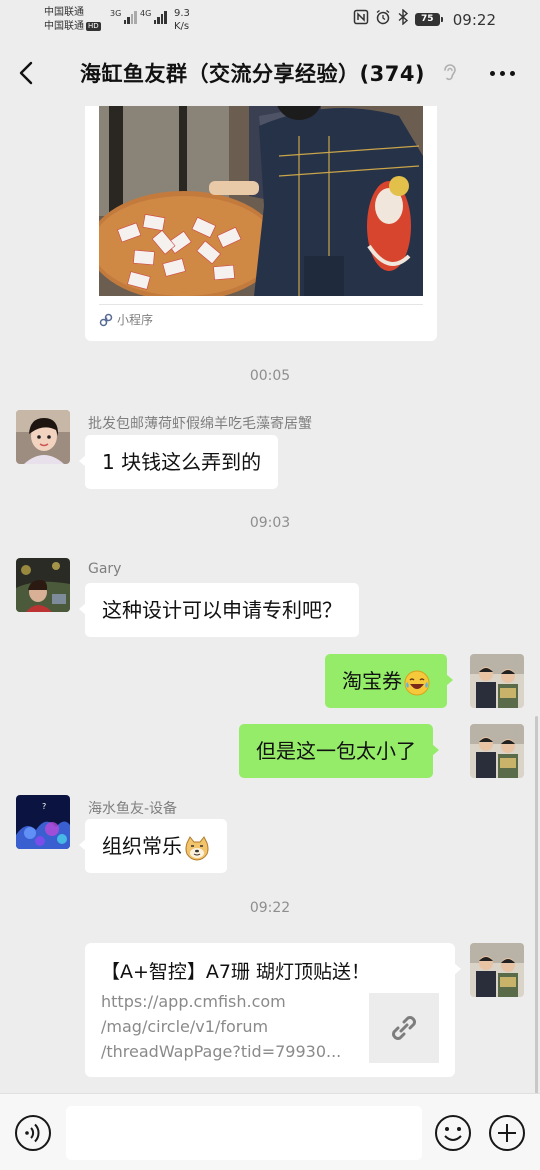 This screenshot has width=540, height=1170. I want to click on sender-name: 批发包邮薄荷虾假绵羊吃毛藻寄居蟹, so click(200, 424).